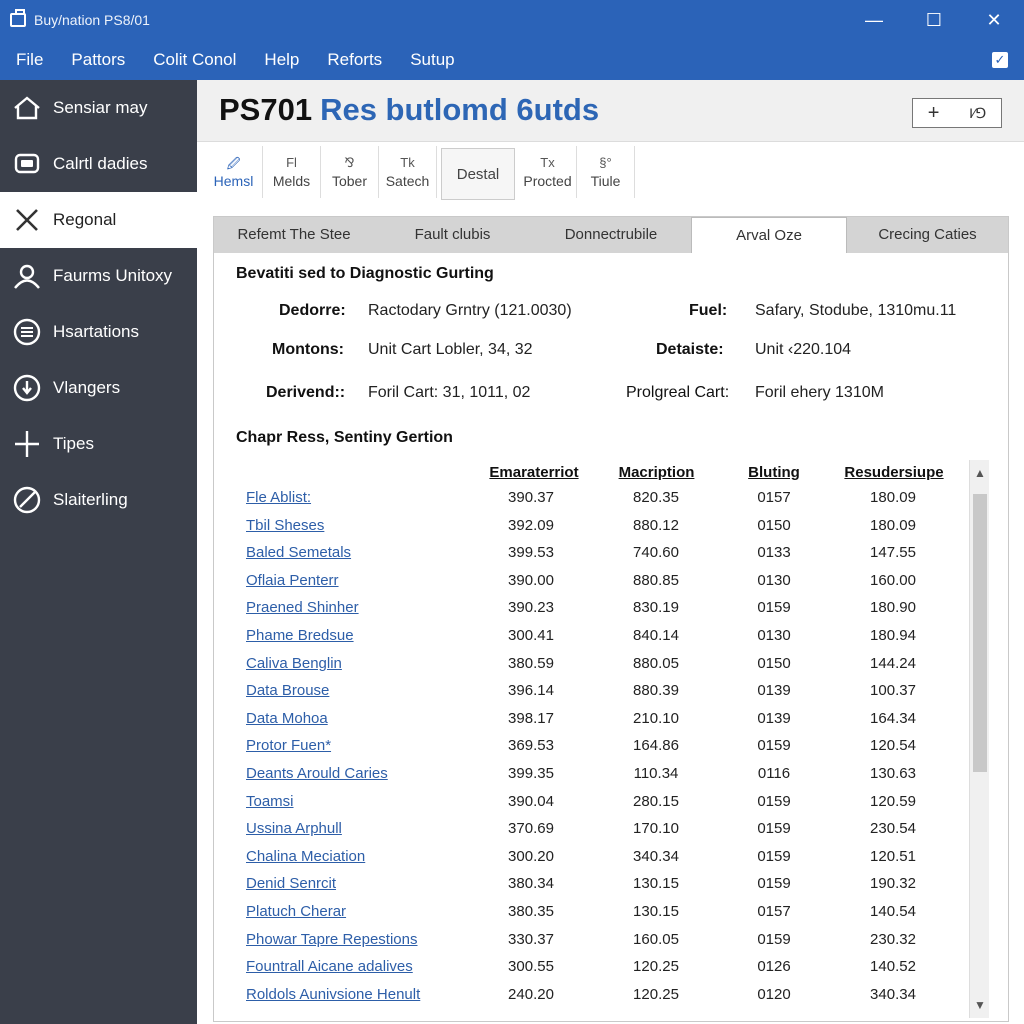 This screenshot has height=1024, width=1024. Describe the element at coordinates (294, 235) in the screenshot. I see `tab-refemt: Refemt The Stee` at that location.